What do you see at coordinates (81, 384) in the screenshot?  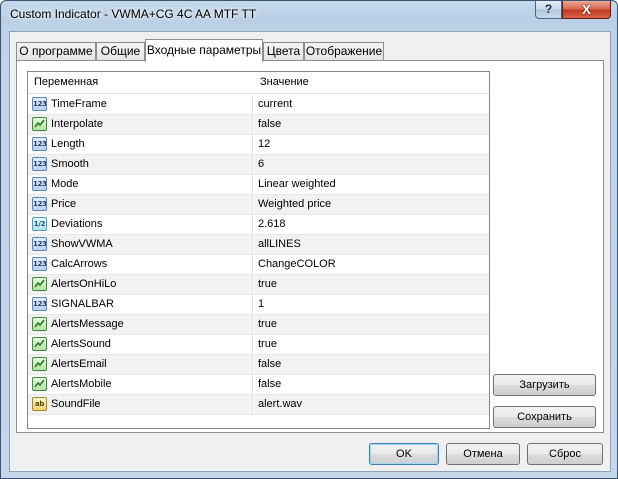 I see `parameter-name: AlertsMobile` at bounding box center [81, 384].